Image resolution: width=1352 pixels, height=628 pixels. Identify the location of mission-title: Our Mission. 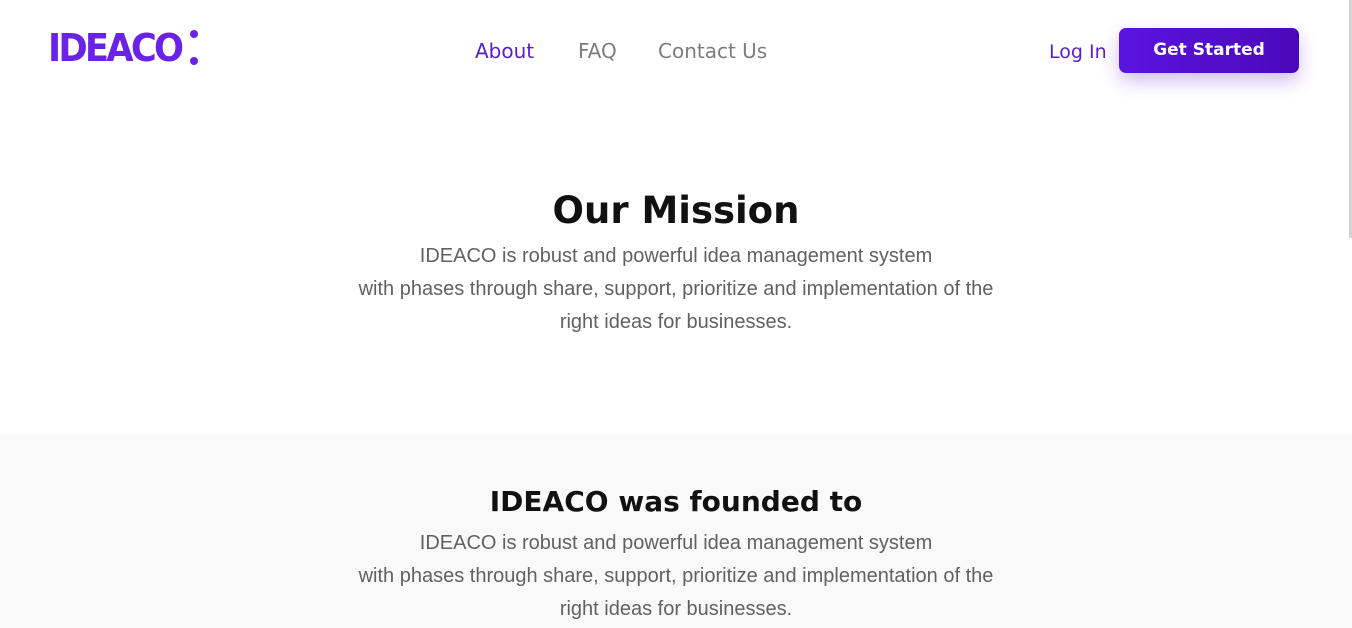
(676, 210).